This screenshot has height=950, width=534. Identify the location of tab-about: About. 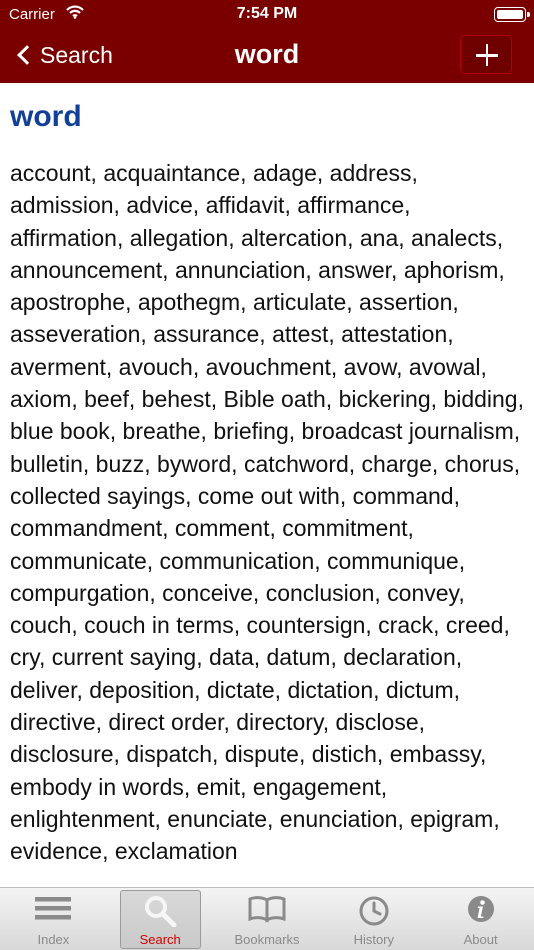
(480, 919).